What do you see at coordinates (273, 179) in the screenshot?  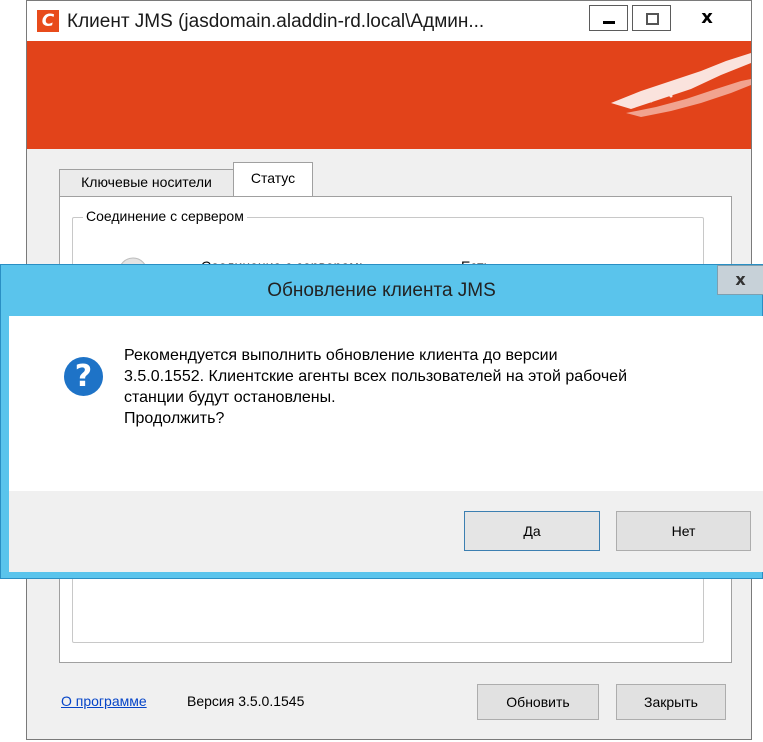 I see `tab-status: Статус` at bounding box center [273, 179].